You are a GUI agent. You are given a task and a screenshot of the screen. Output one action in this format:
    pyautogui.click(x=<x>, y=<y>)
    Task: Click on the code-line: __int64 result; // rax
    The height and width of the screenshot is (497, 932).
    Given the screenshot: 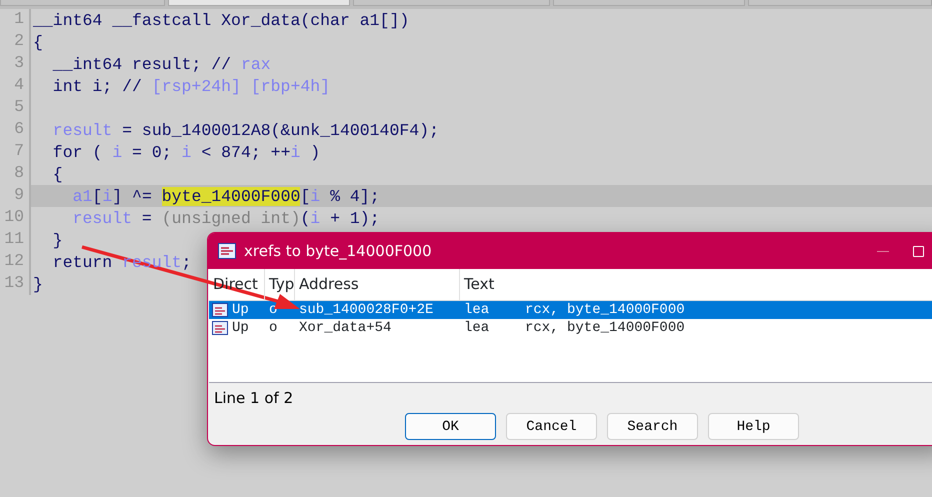 What is the action you would take?
    pyautogui.click(x=161, y=65)
    